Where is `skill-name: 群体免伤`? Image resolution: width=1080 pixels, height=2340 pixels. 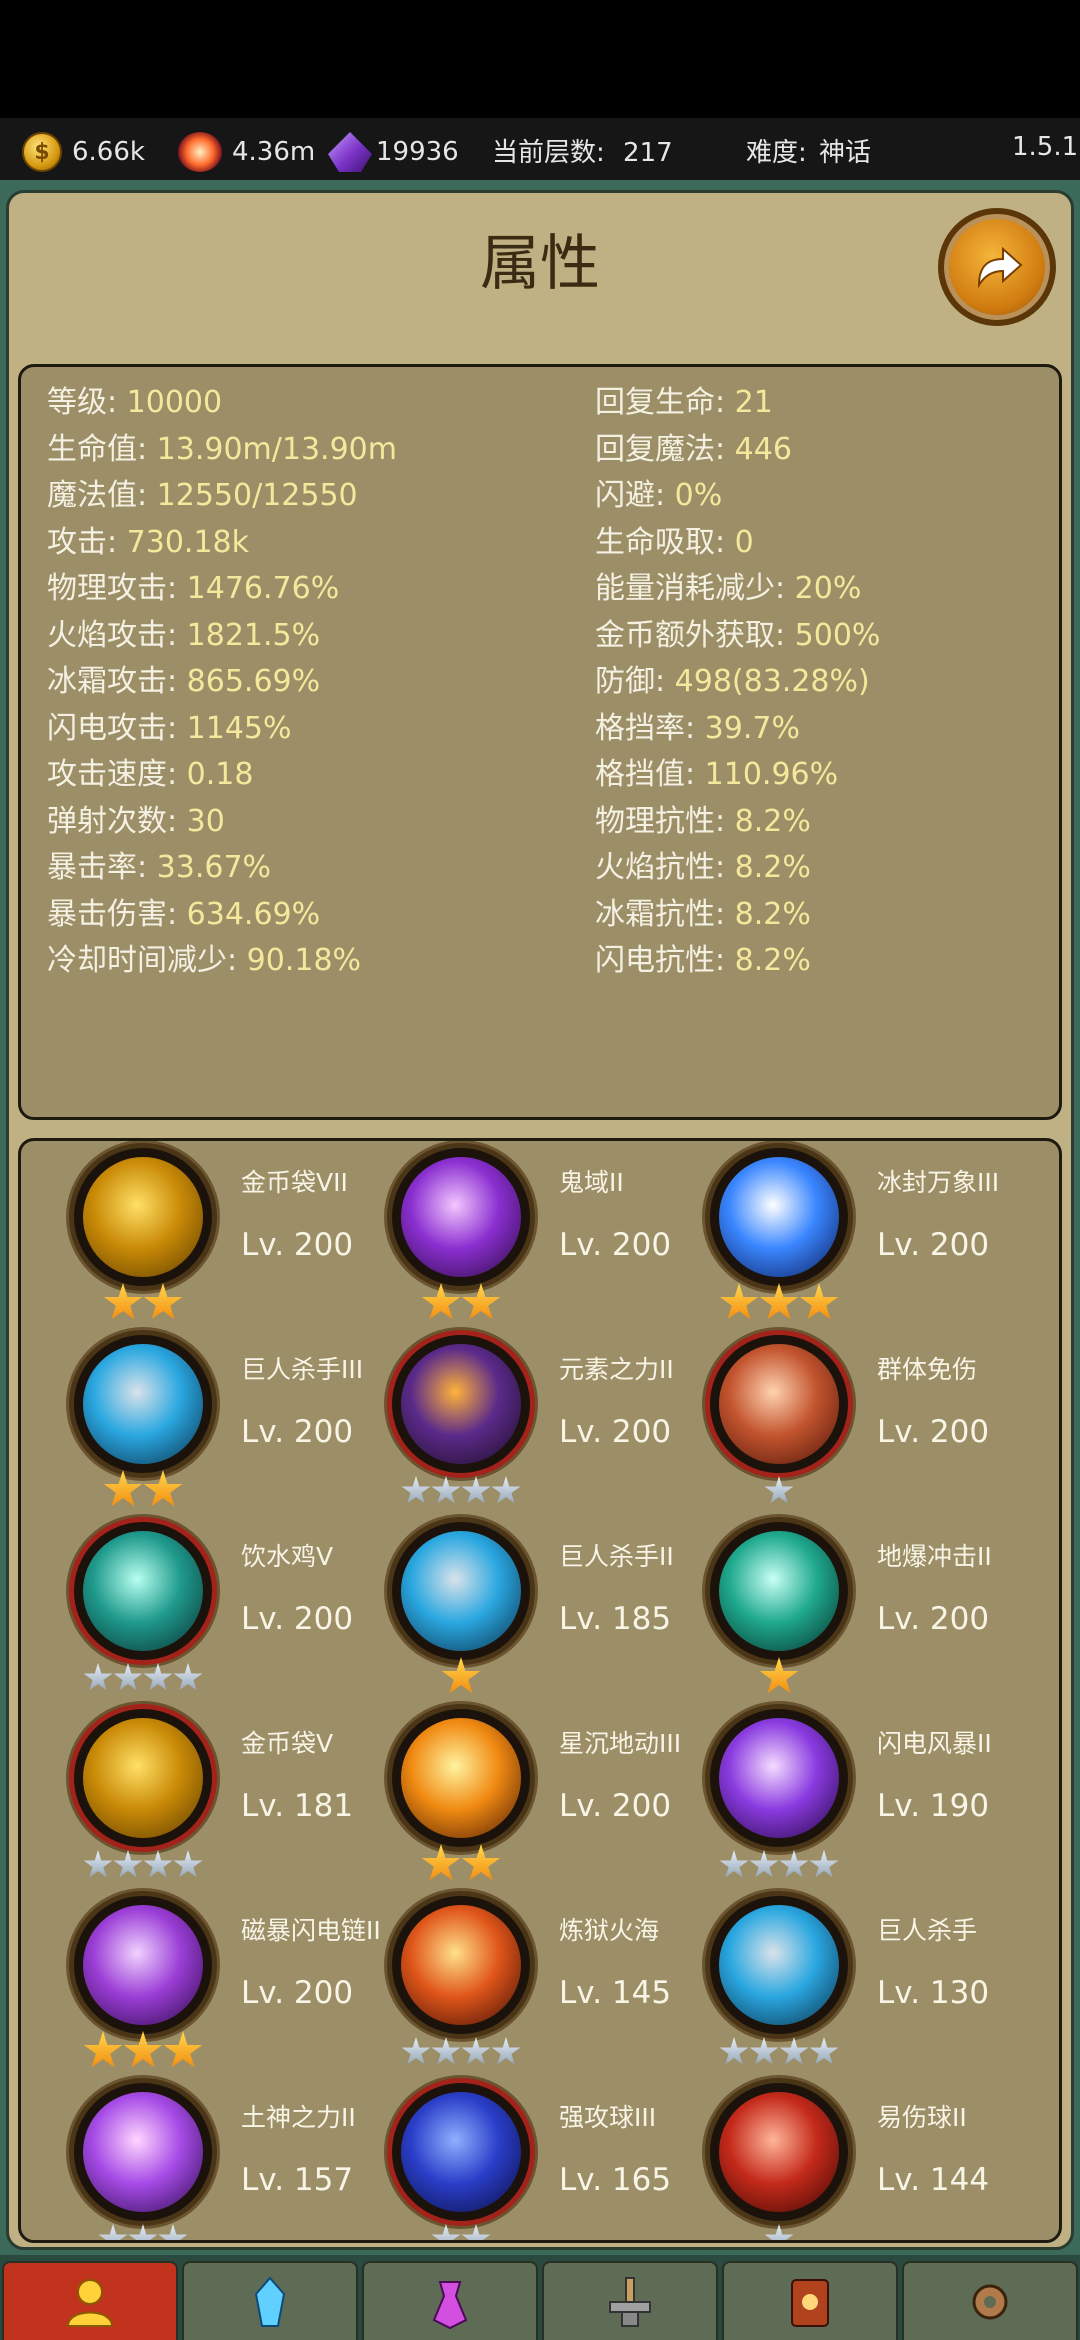
skill-name: 群体免伤 is located at coordinates (927, 1369).